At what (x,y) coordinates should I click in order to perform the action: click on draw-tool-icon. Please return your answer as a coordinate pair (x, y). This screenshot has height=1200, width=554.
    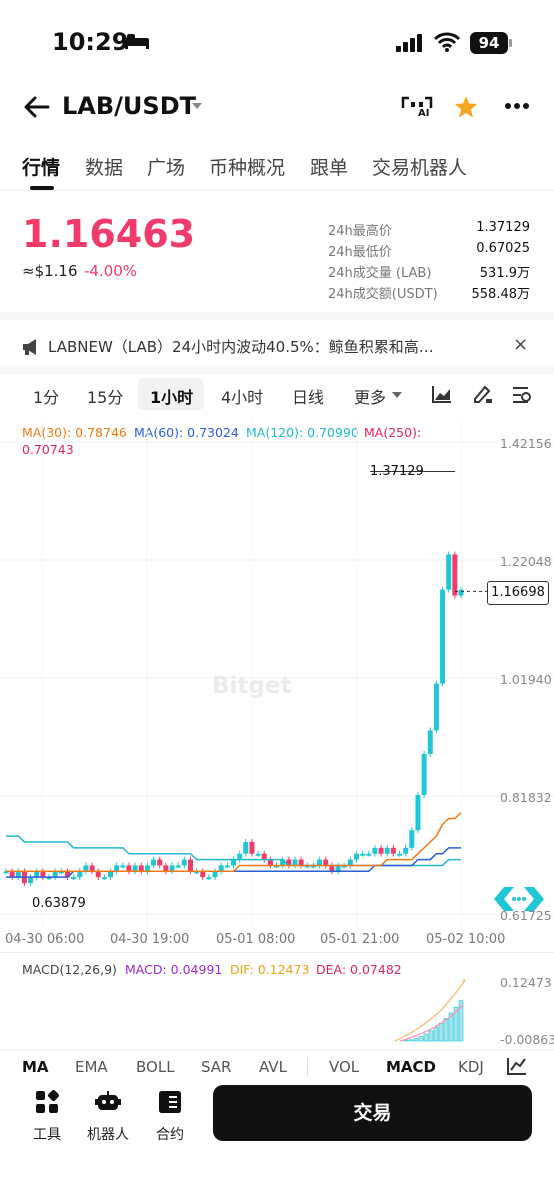
    Looking at the image, I should click on (483, 394).